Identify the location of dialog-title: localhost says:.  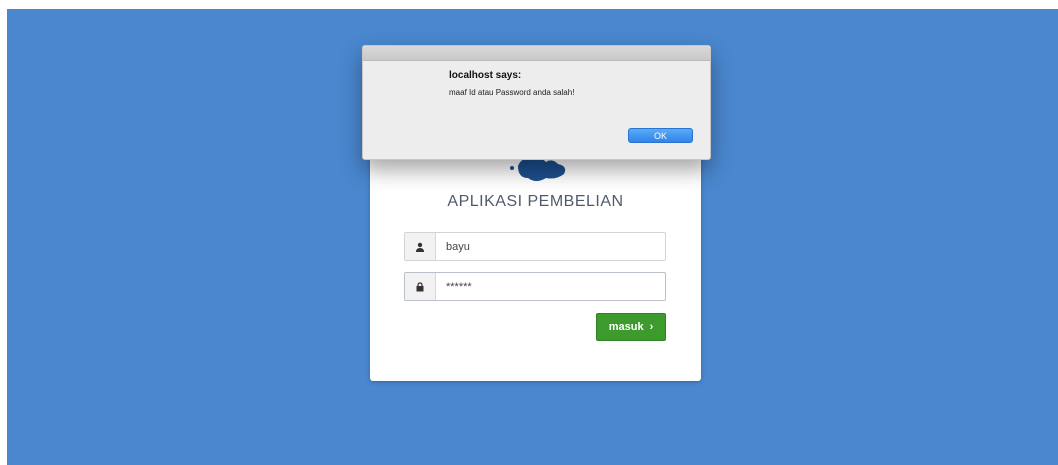
(485, 75).